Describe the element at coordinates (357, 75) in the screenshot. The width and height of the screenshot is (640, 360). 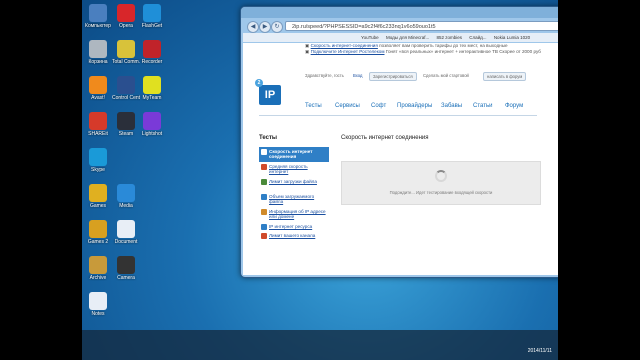
I see `login-link: Вход` at that location.